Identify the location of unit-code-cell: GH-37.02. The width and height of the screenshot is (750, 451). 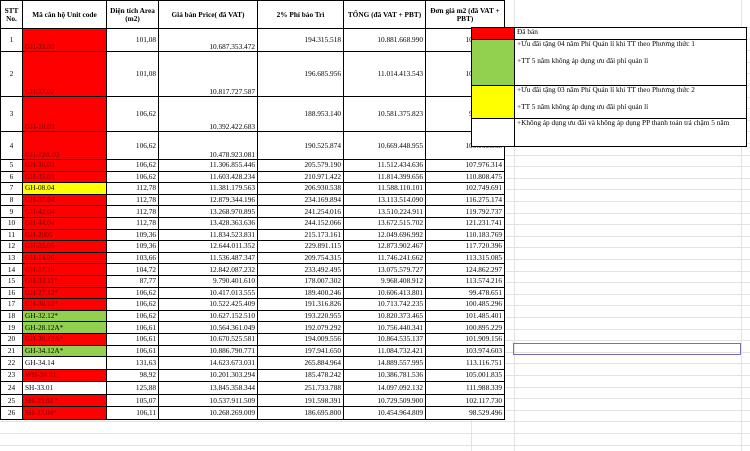
(64, 74).